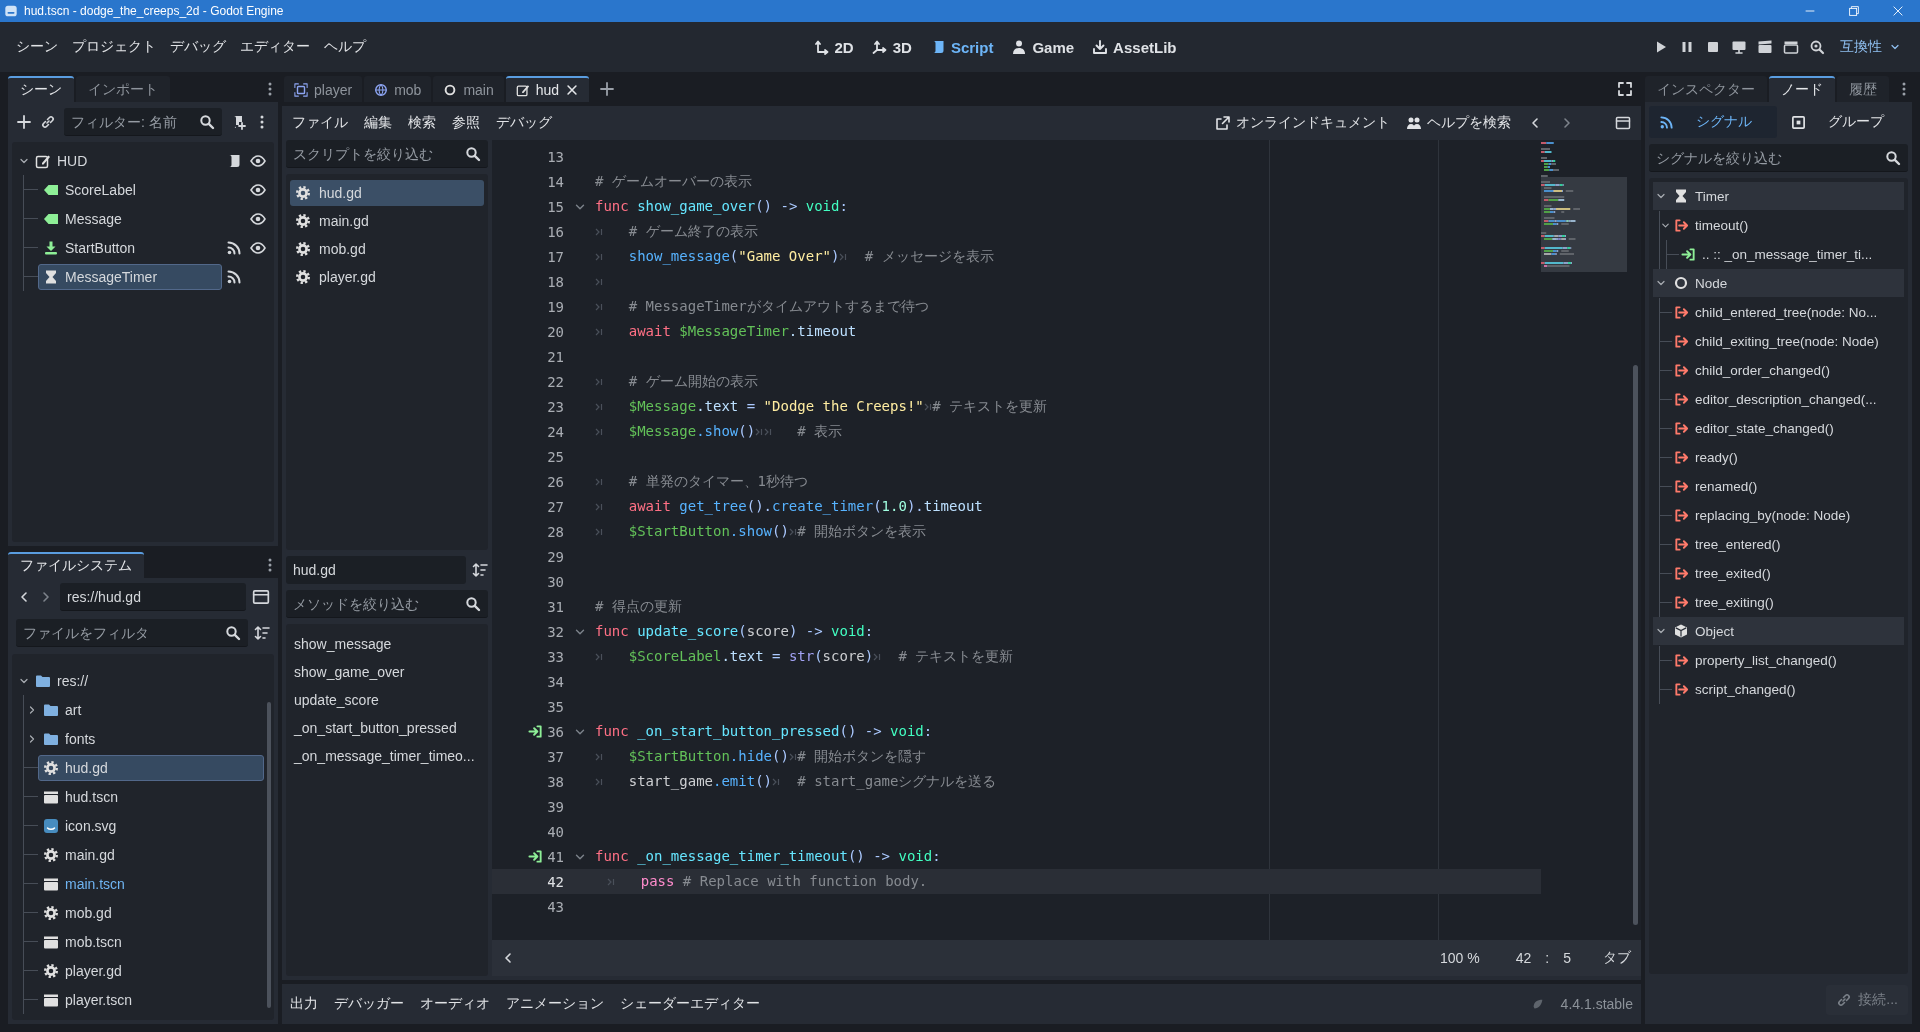 The height and width of the screenshot is (1032, 1920). Describe the element at coordinates (1778, 631) in the screenshot. I see `section-header: Object` at that location.